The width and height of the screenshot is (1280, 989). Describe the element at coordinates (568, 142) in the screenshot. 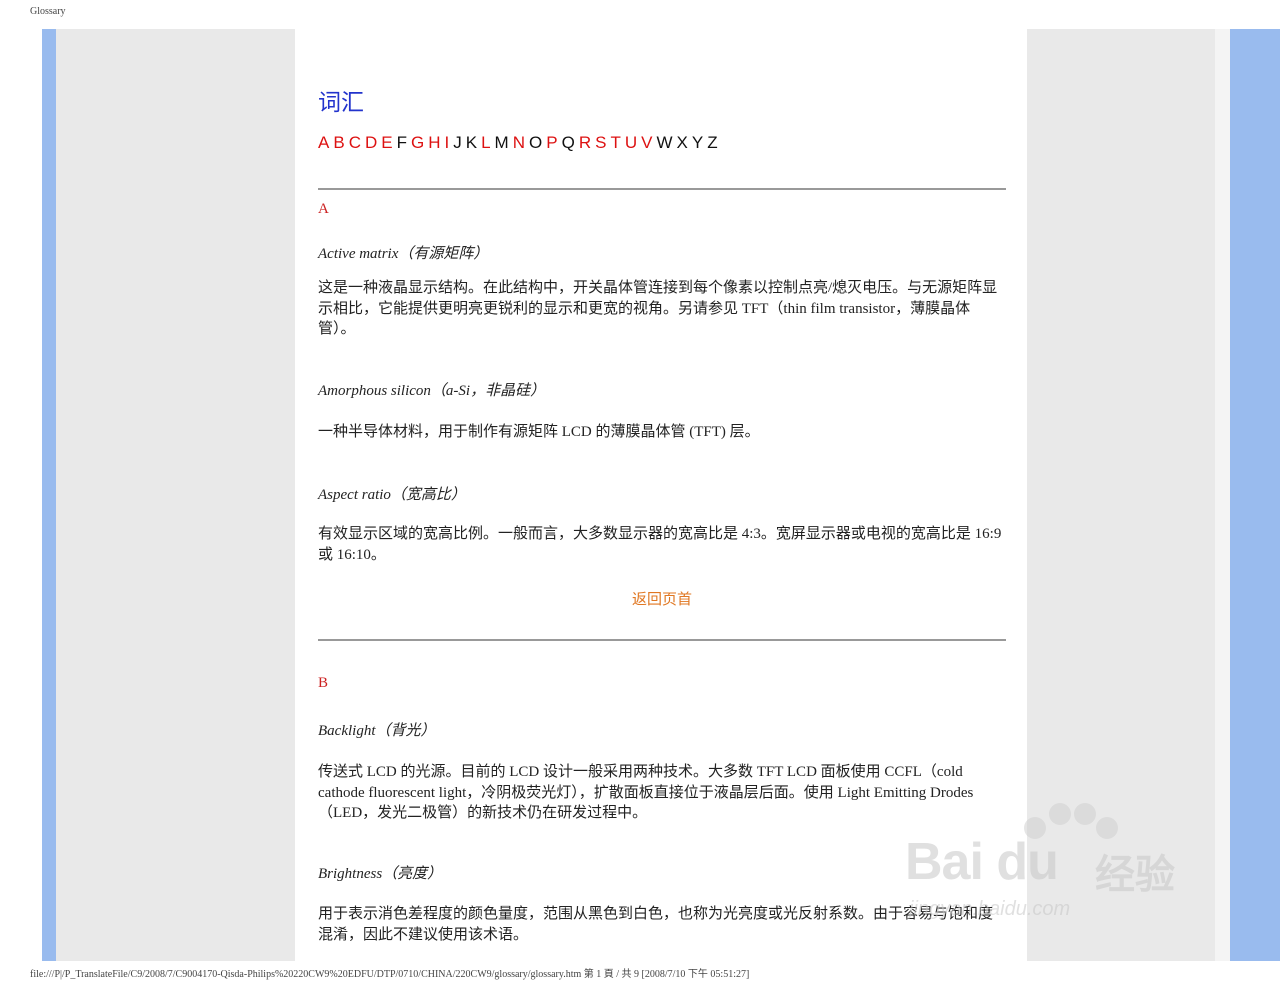

I see `alpha-letter-q: Q` at that location.